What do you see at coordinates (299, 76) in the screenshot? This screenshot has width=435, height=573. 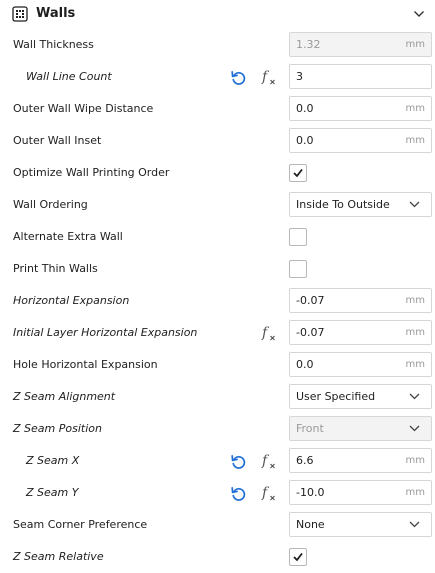 I see `wall-line-count-value: 3` at bounding box center [299, 76].